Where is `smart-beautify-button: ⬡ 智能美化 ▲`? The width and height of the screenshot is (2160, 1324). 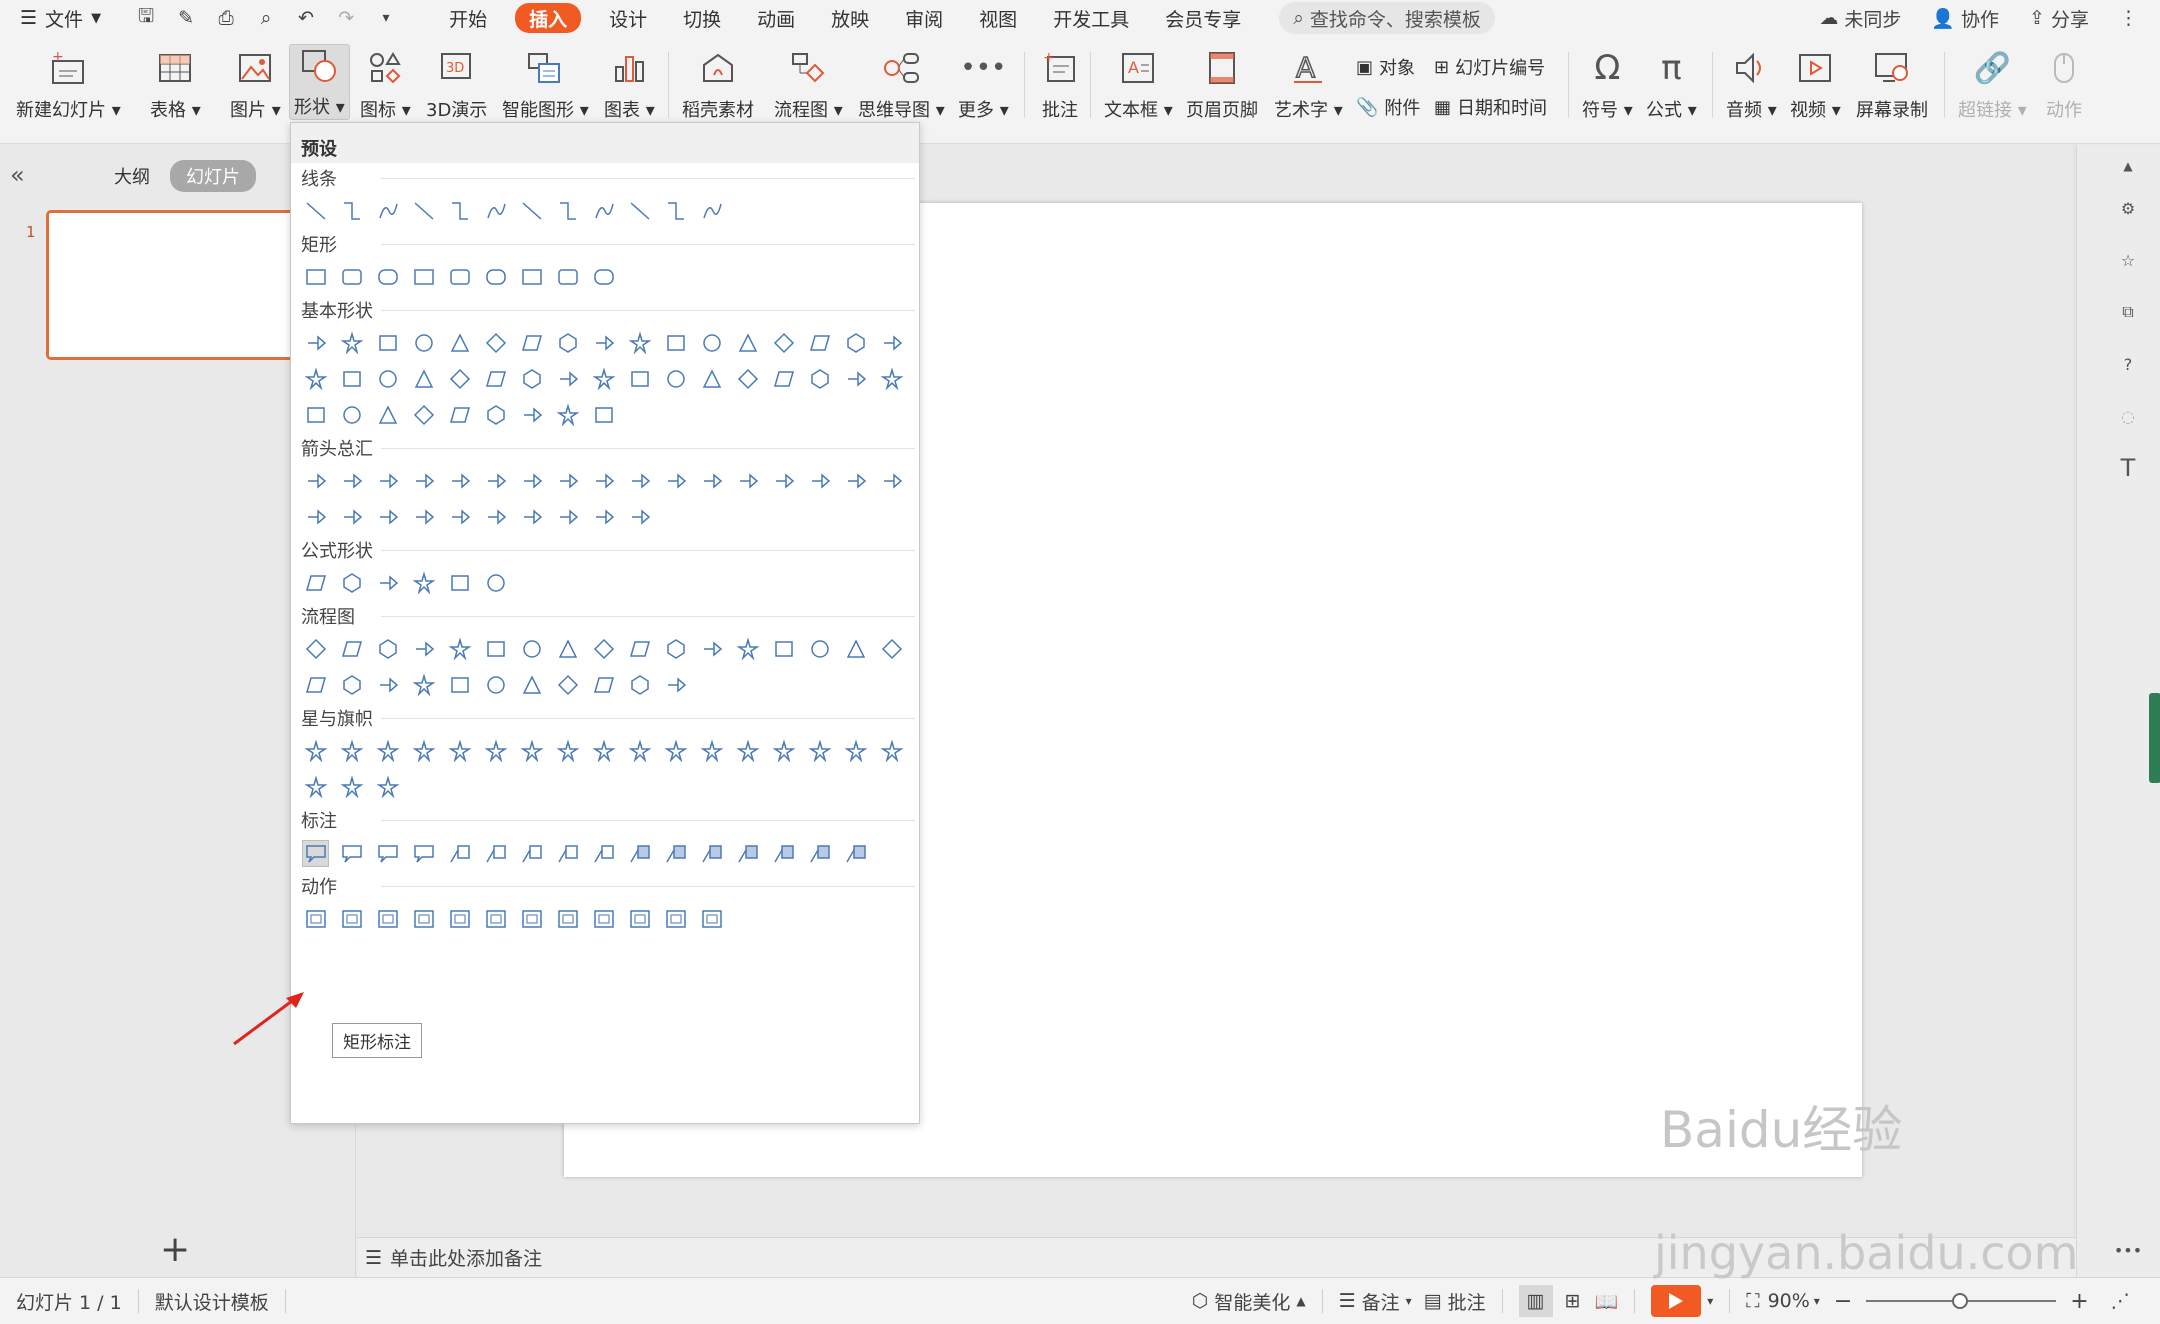 smart-beautify-button: ⬡ 智能美化 ▲ is located at coordinates (1249, 1301).